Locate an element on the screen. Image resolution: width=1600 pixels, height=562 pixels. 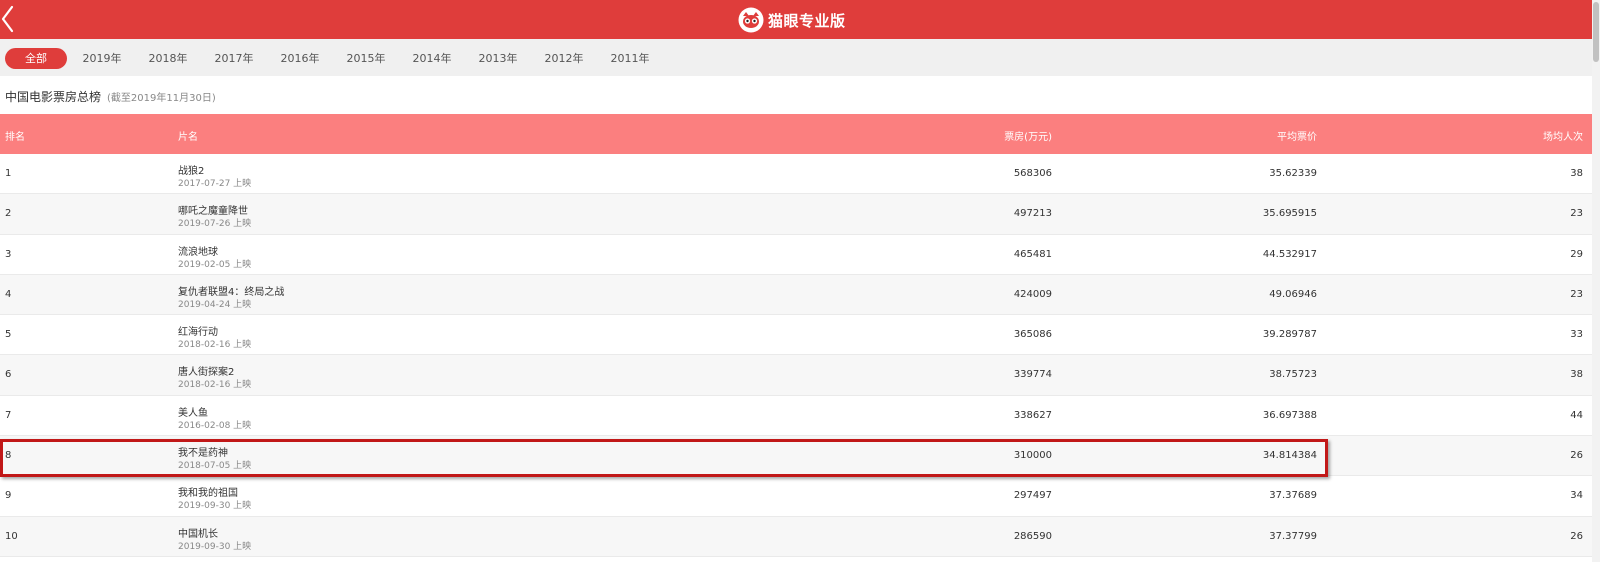
movie-title: 流浪地球 is located at coordinates (198, 250).